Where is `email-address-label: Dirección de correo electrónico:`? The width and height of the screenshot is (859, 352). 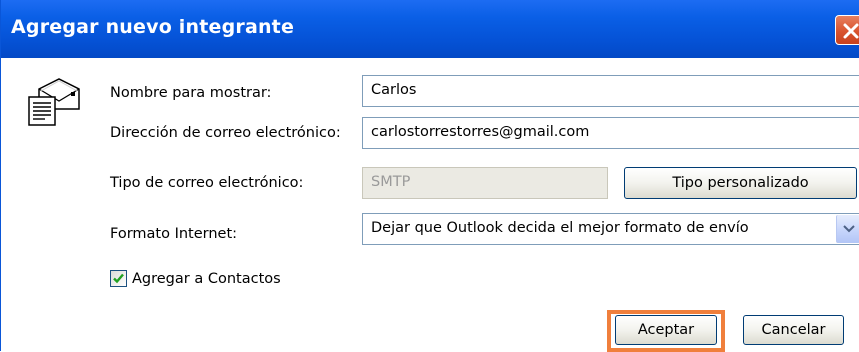 email-address-label: Dirección de correo electrónico: is located at coordinates (225, 133).